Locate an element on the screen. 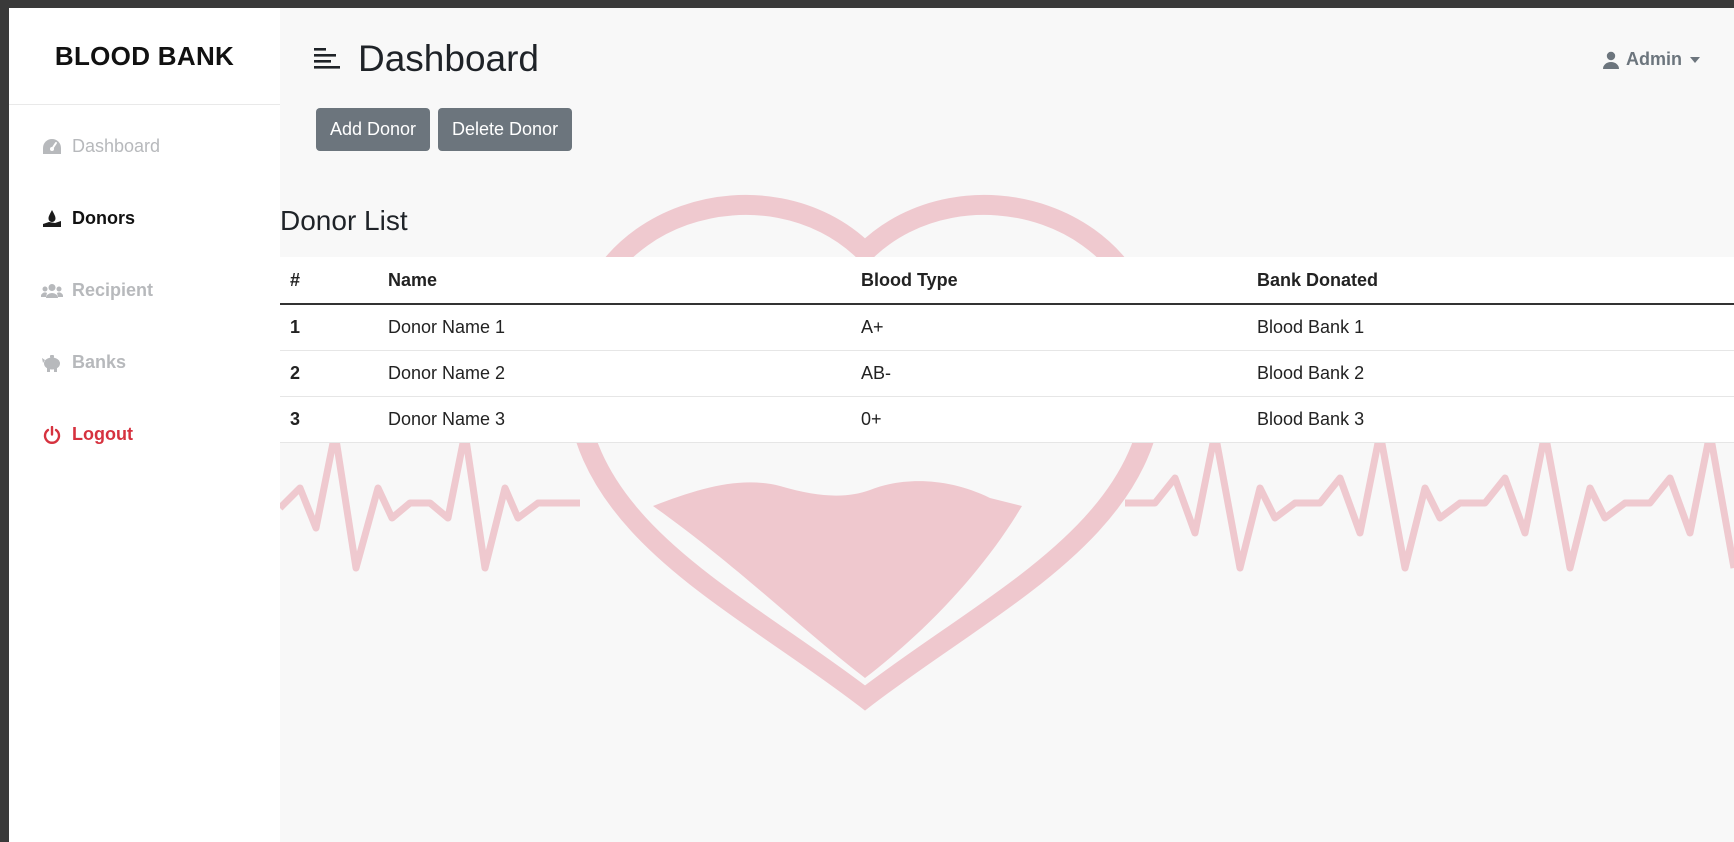 The height and width of the screenshot is (842, 1734). blood-type-cell: A+ is located at coordinates (1049, 327).